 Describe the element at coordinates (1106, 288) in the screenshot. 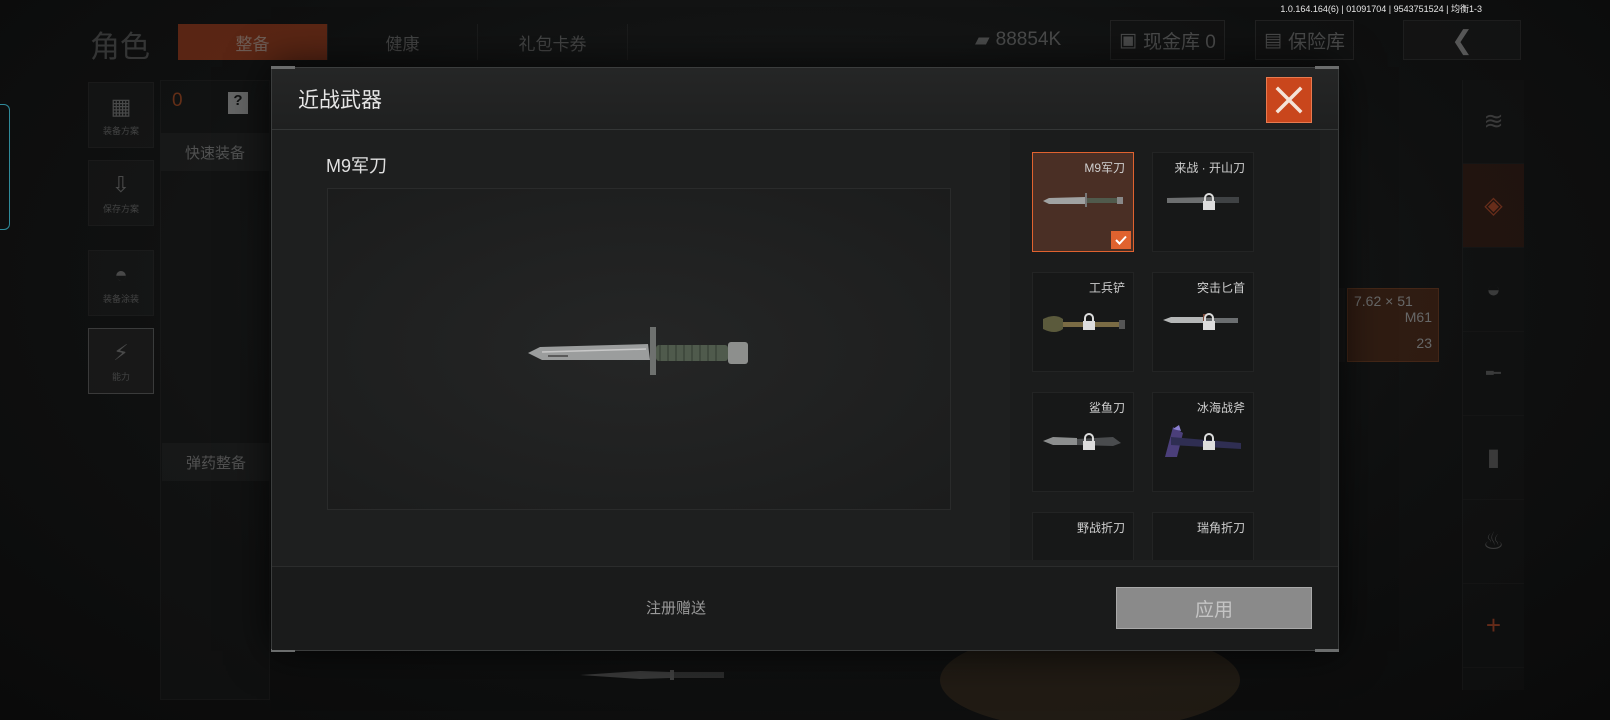

I see `tile-name: 工兵铲` at that location.